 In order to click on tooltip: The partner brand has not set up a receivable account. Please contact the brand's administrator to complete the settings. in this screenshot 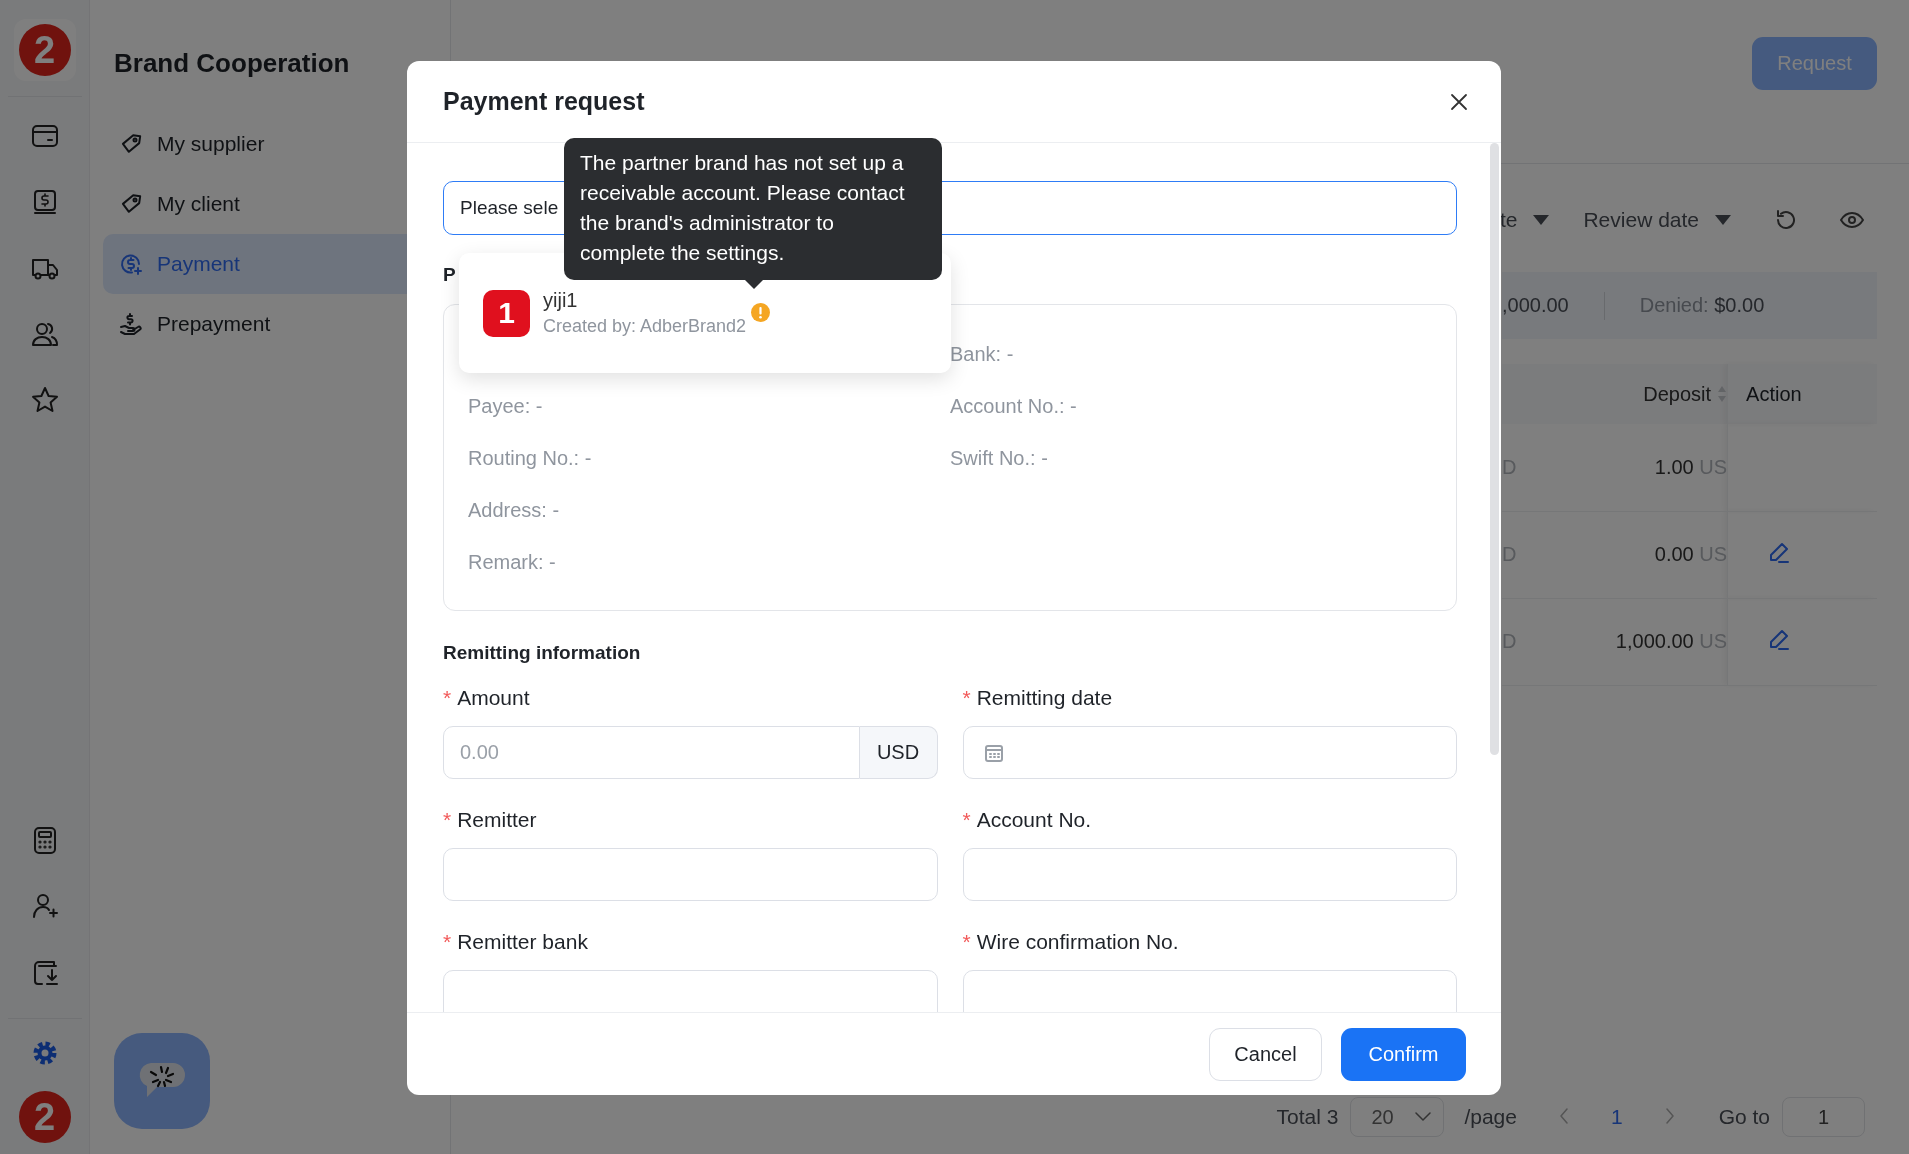, I will do `click(753, 213)`.